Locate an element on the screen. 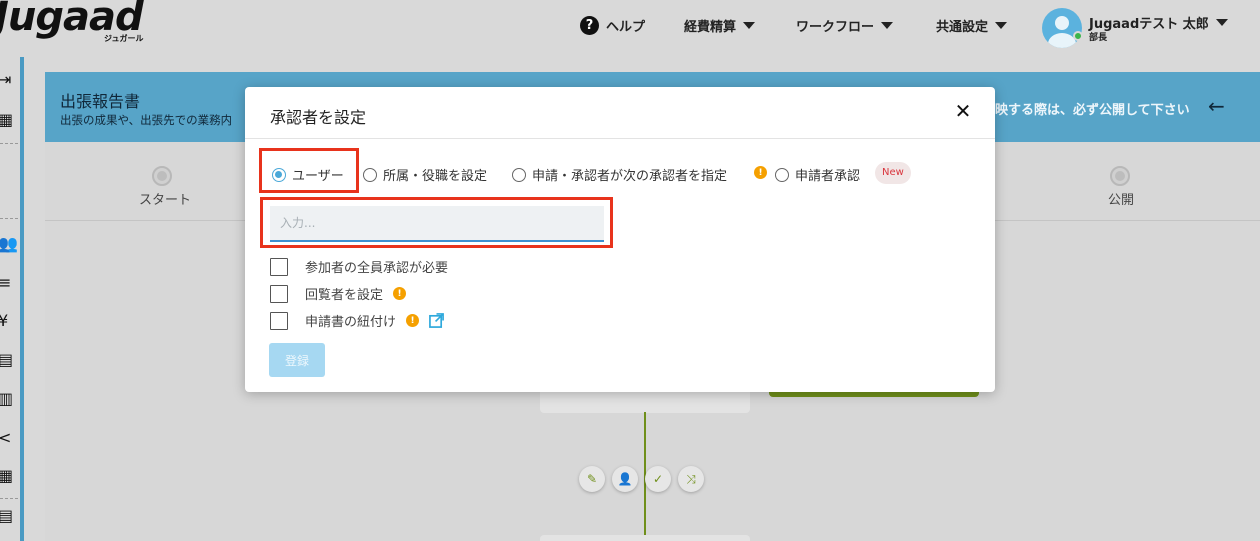 The width and height of the screenshot is (1260, 541). flow-node-active is located at coordinates (874, 394).